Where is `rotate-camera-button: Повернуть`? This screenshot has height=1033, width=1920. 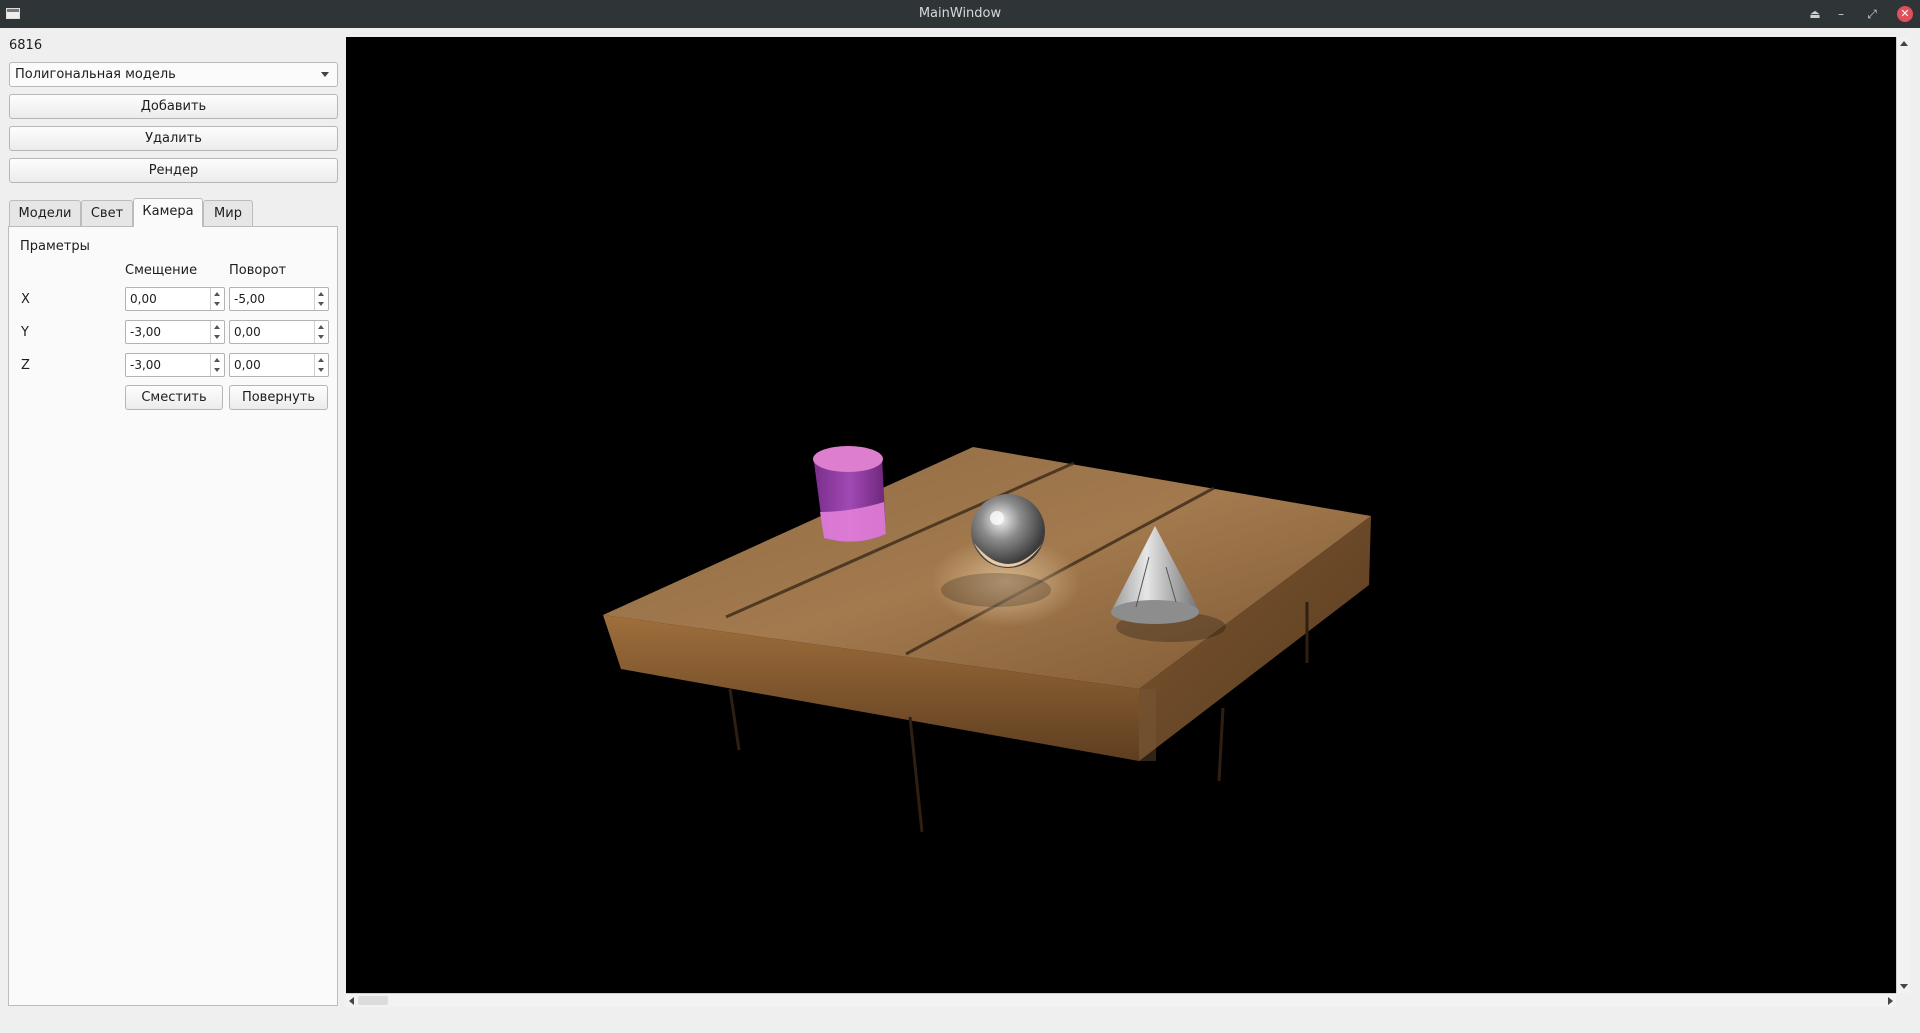
rotate-camera-button: Повернуть is located at coordinates (278, 397).